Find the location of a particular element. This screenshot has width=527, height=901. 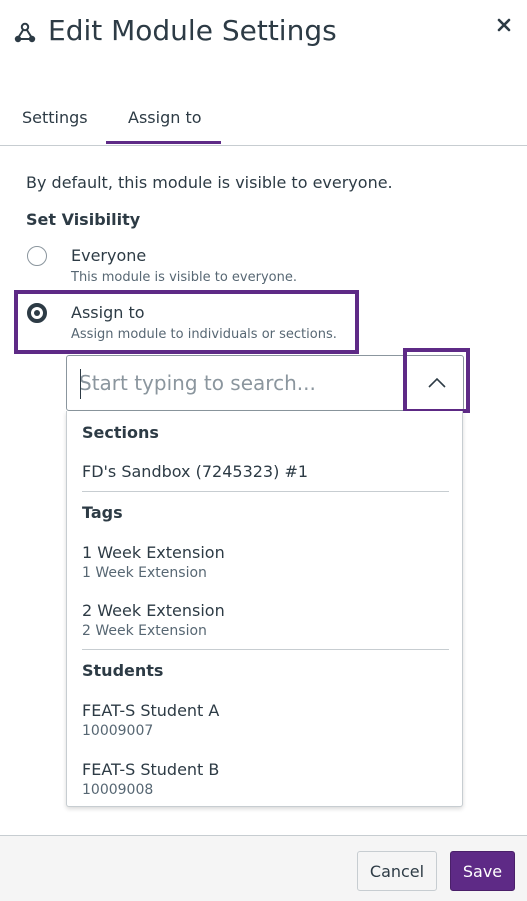

sections-group-label: Sections is located at coordinates (120, 432).